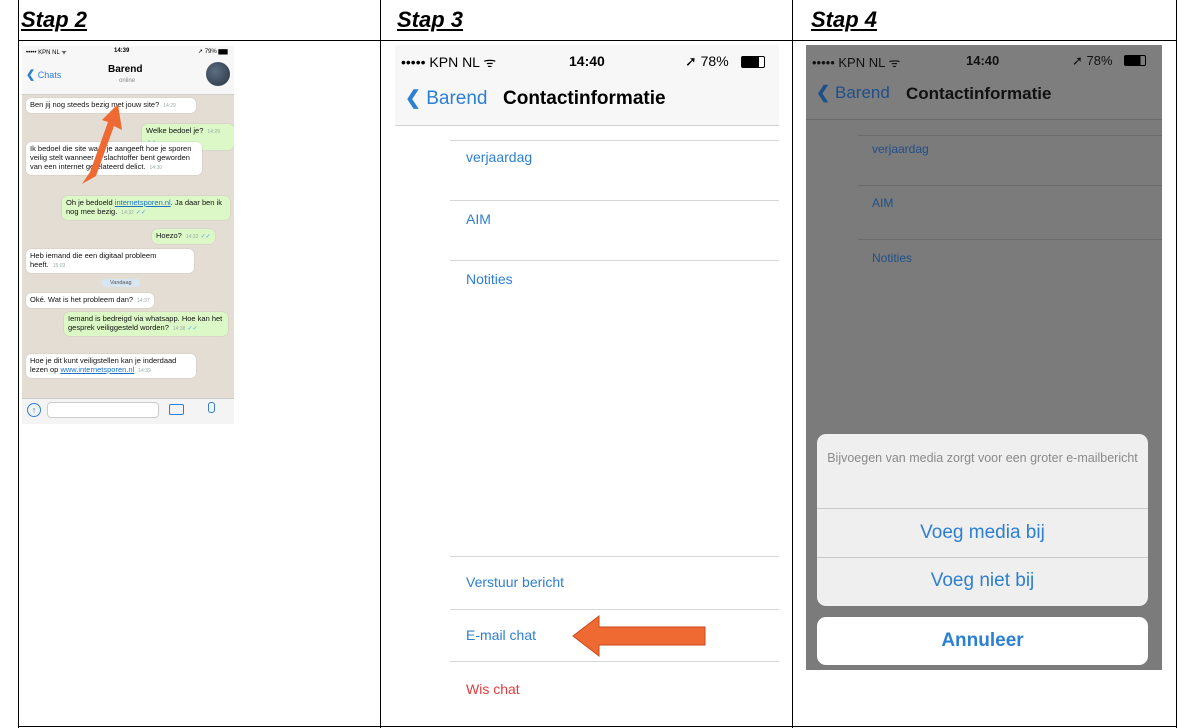 The width and height of the screenshot is (1195, 728). What do you see at coordinates (979, 93) in the screenshot?
I see `nav-title: Contactinformatie` at bounding box center [979, 93].